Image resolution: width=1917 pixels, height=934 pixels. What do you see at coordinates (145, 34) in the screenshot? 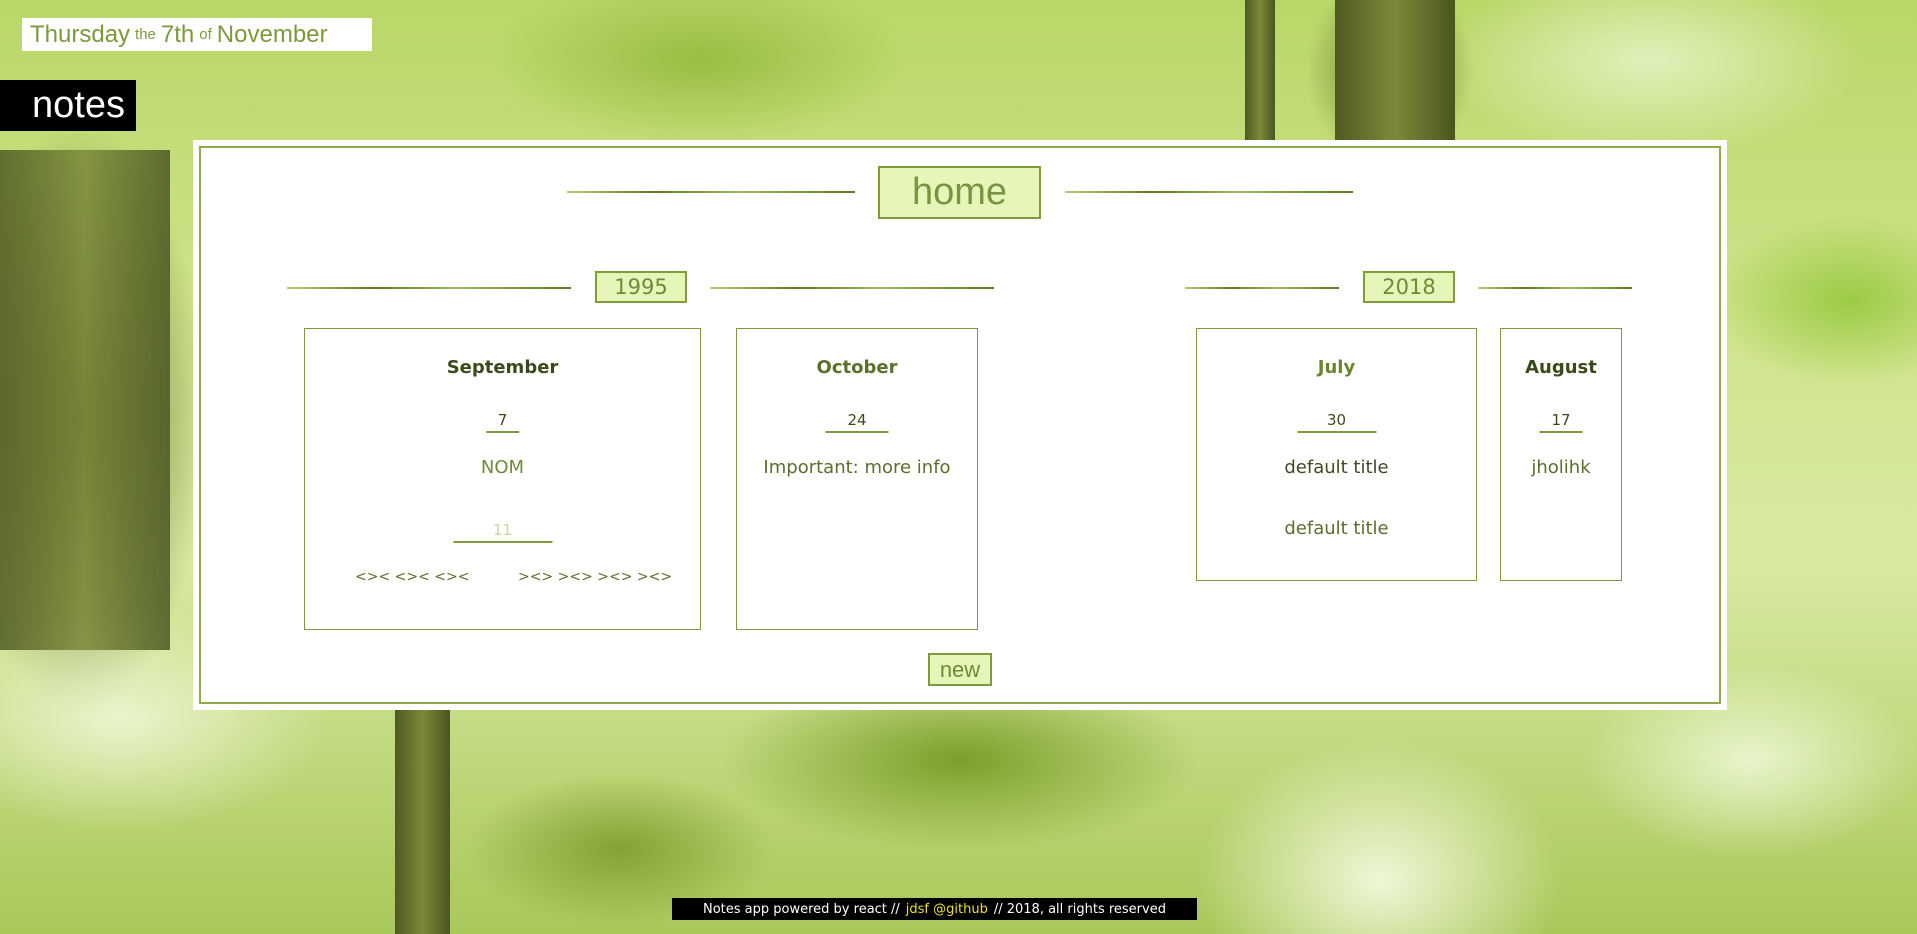
I see `date-the: the` at bounding box center [145, 34].